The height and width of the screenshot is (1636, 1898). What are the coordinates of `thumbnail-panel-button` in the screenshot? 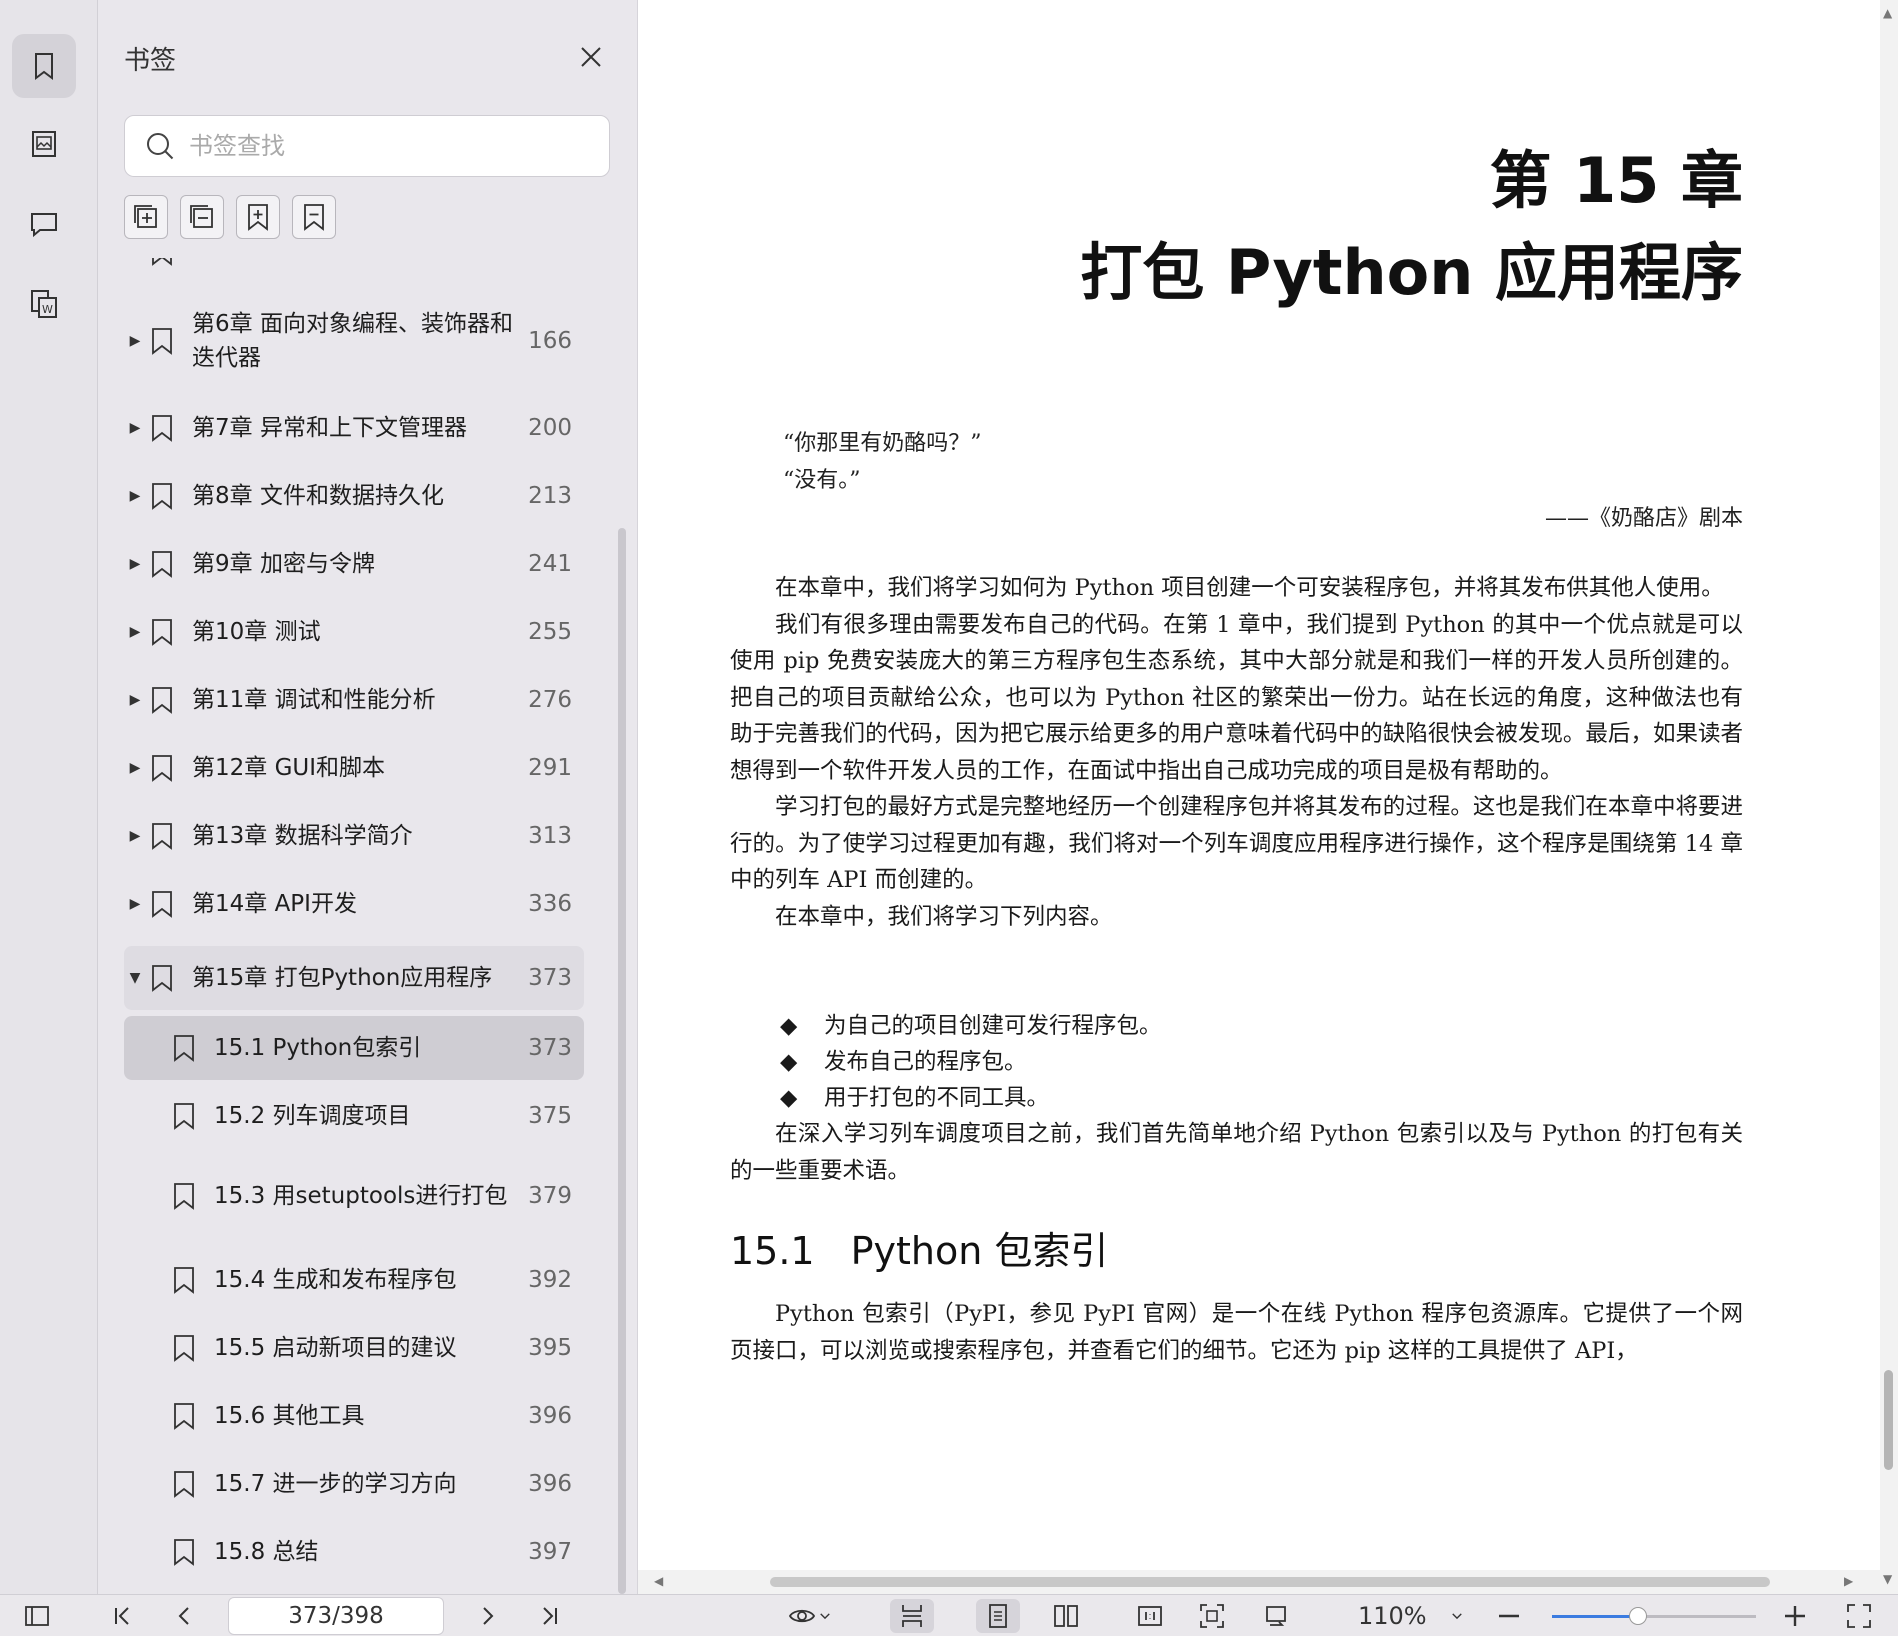 It's located at (44, 144).